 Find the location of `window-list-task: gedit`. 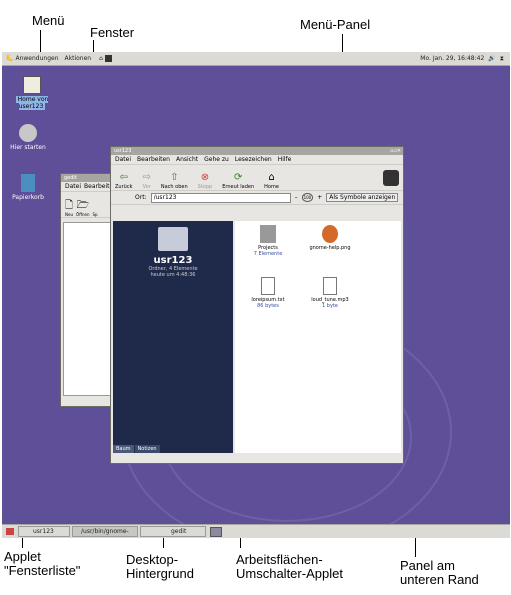

window-list-task: gedit is located at coordinates (173, 531).